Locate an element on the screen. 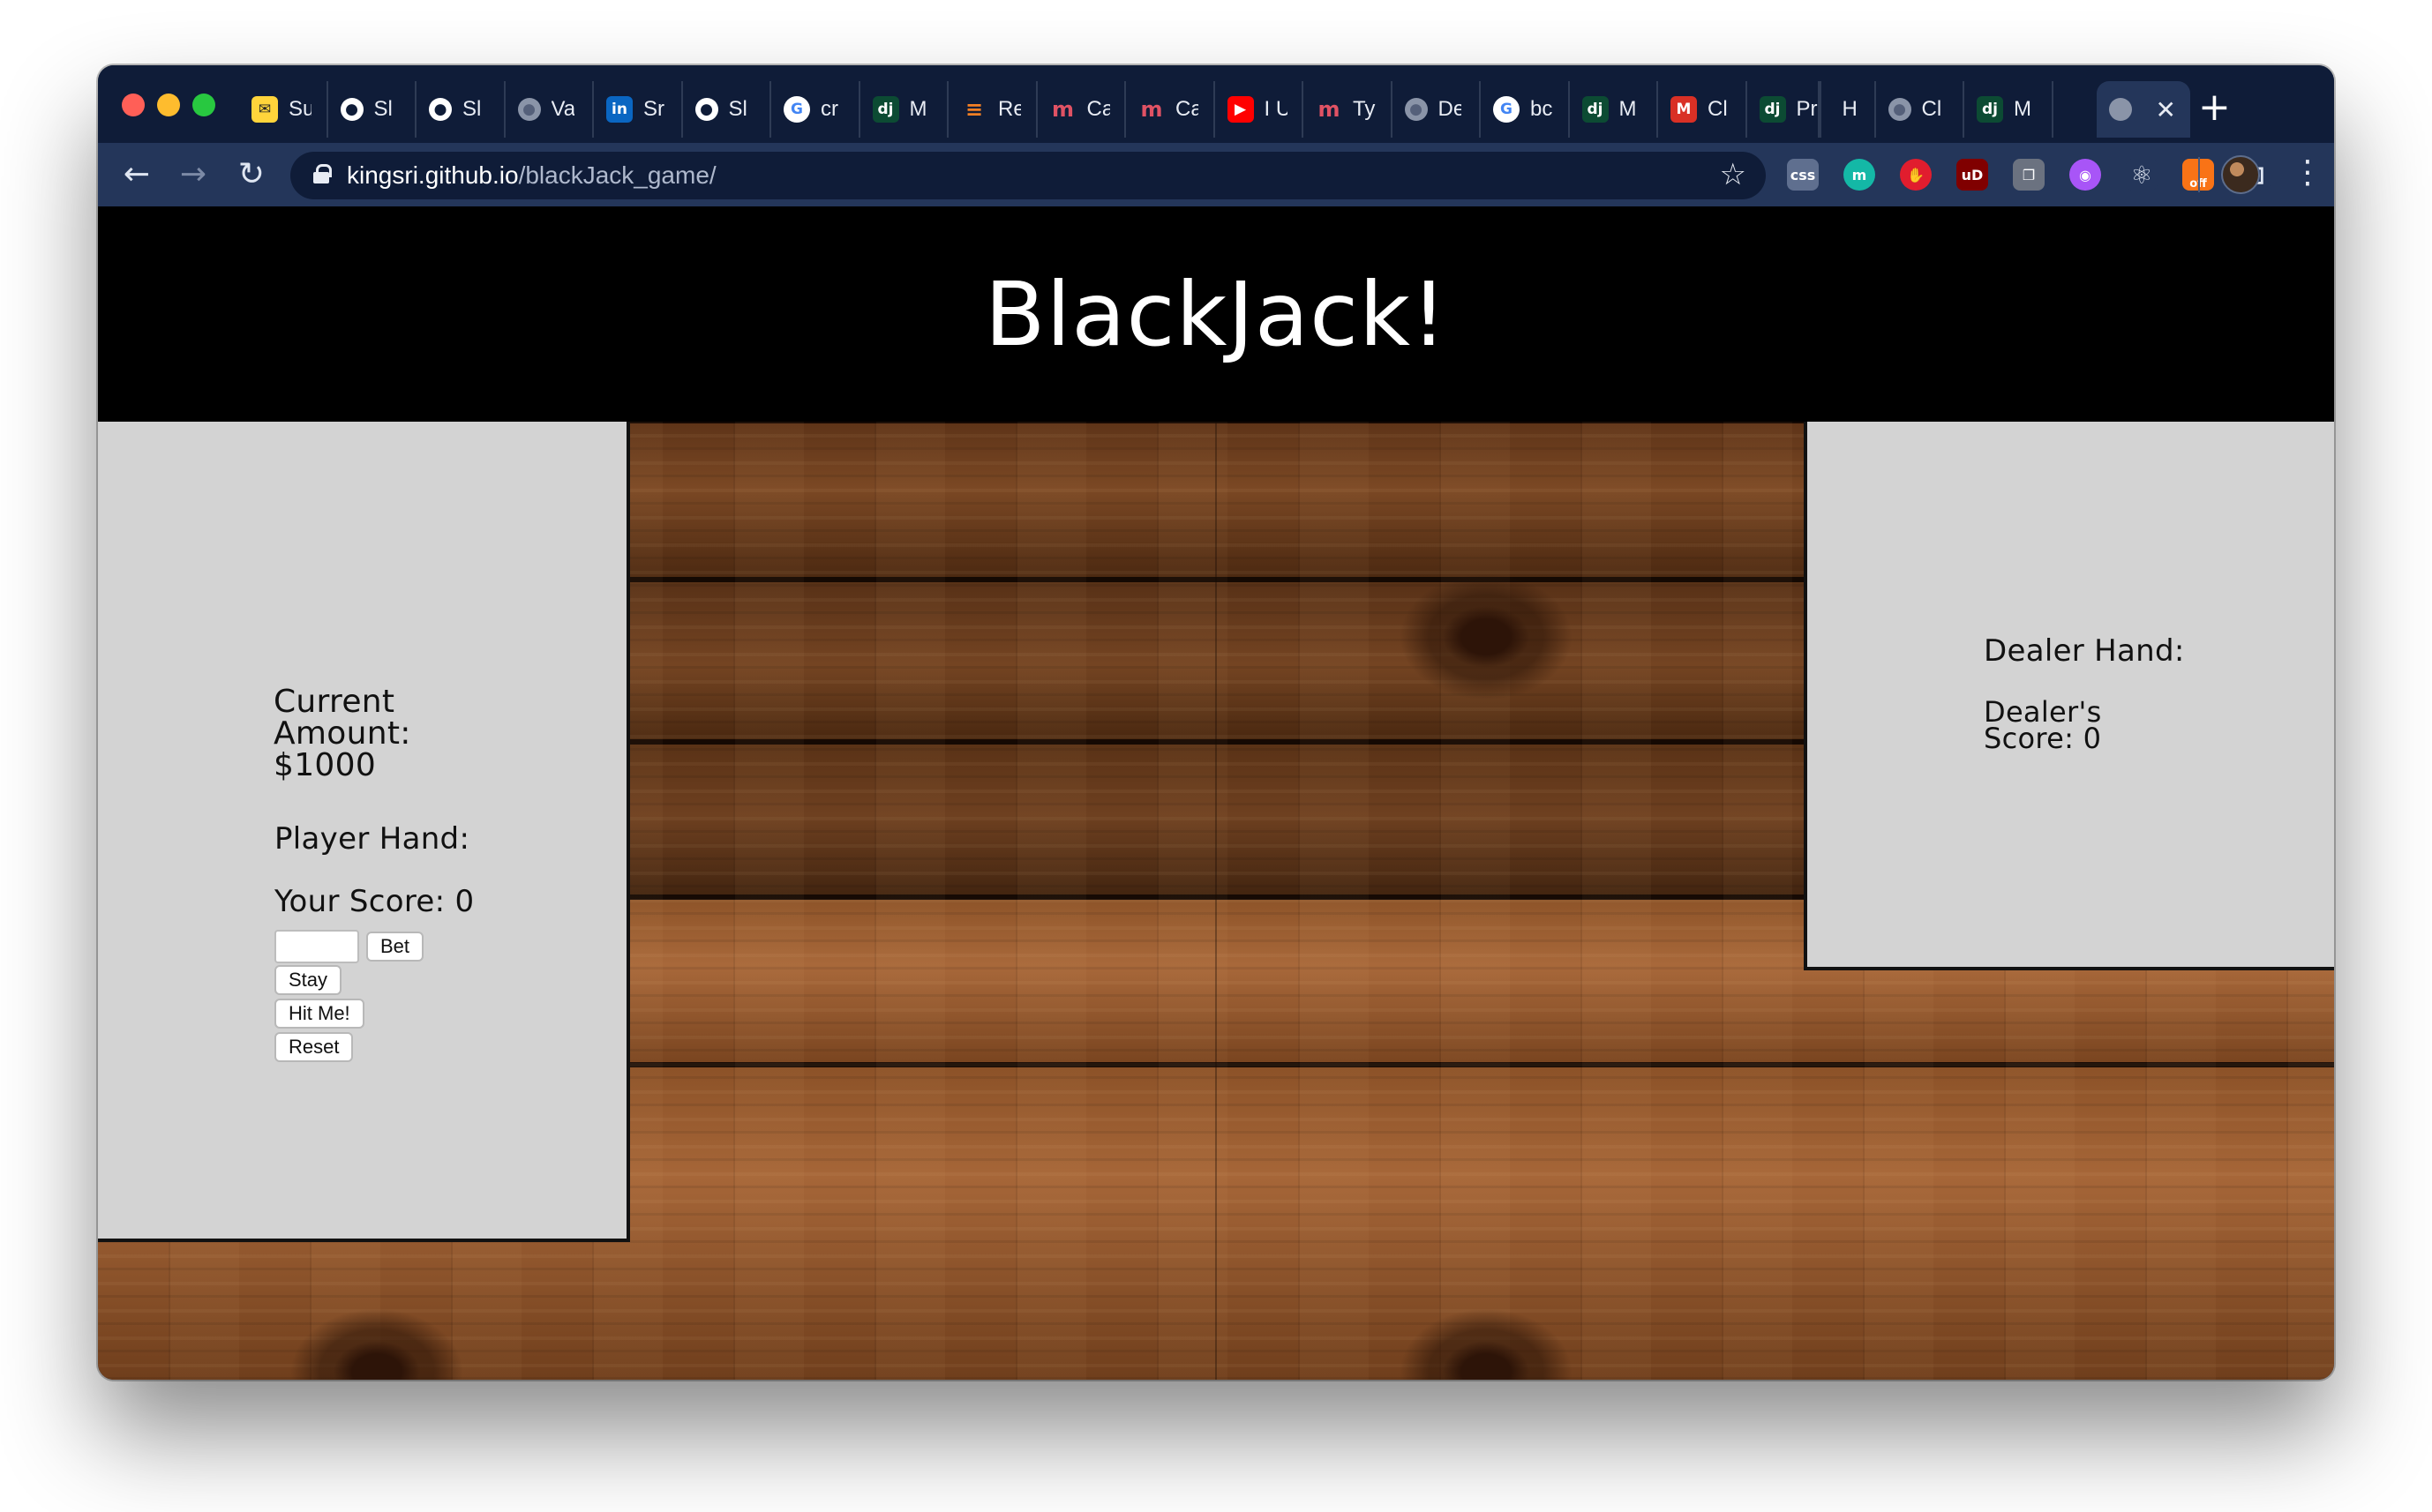 This screenshot has width=2432, height=1512. bookmark-star-icon: ☆ is located at coordinates (1733, 174).